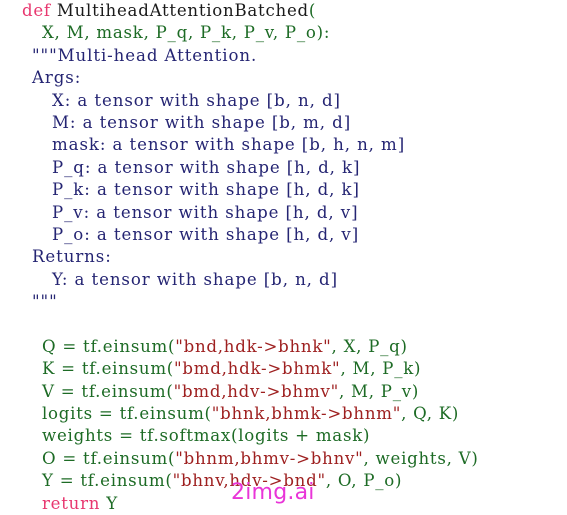 Image resolution: width=567 pixels, height=515 pixels. I want to click on line-doc-m: M: a tensor with shape [b, m, d], so click(283, 123).